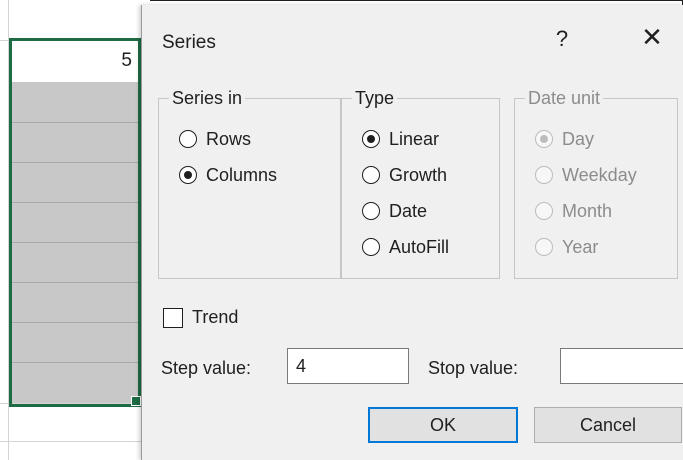  I want to click on date-unit-year-option: Year, so click(566, 247).